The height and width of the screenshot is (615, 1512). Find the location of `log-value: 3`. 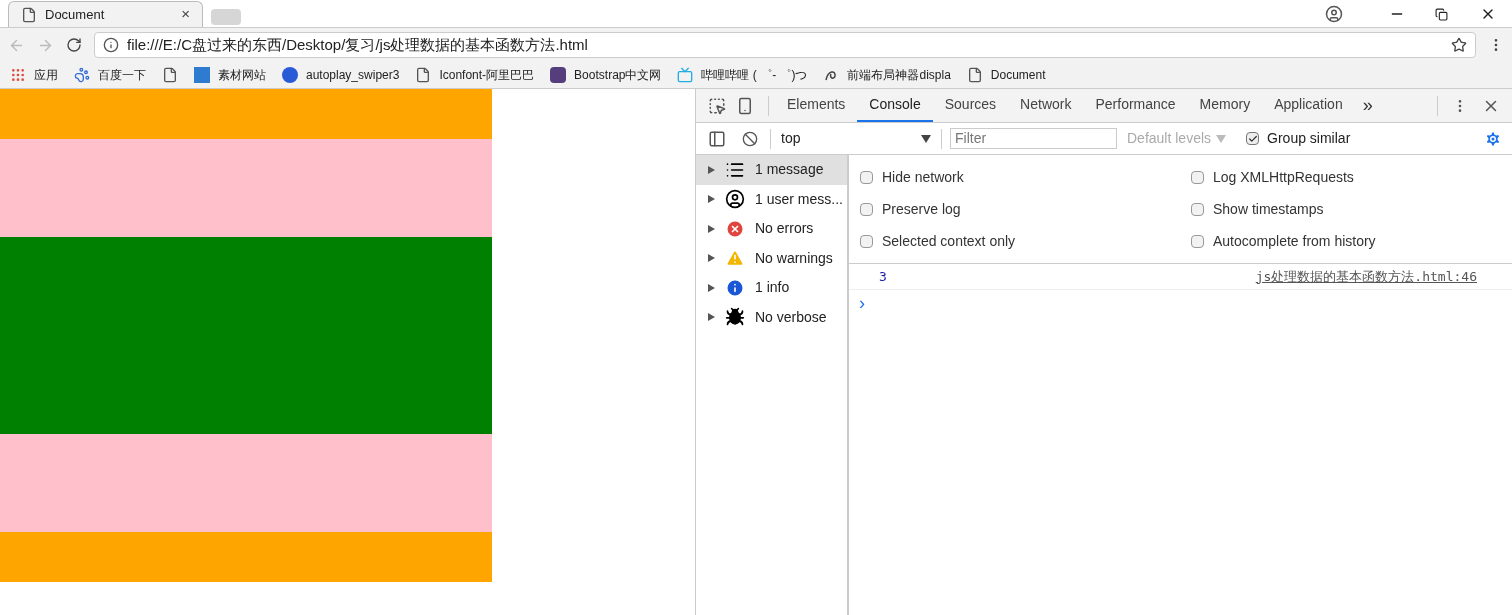

log-value: 3 is located at coordinates (883, 276).